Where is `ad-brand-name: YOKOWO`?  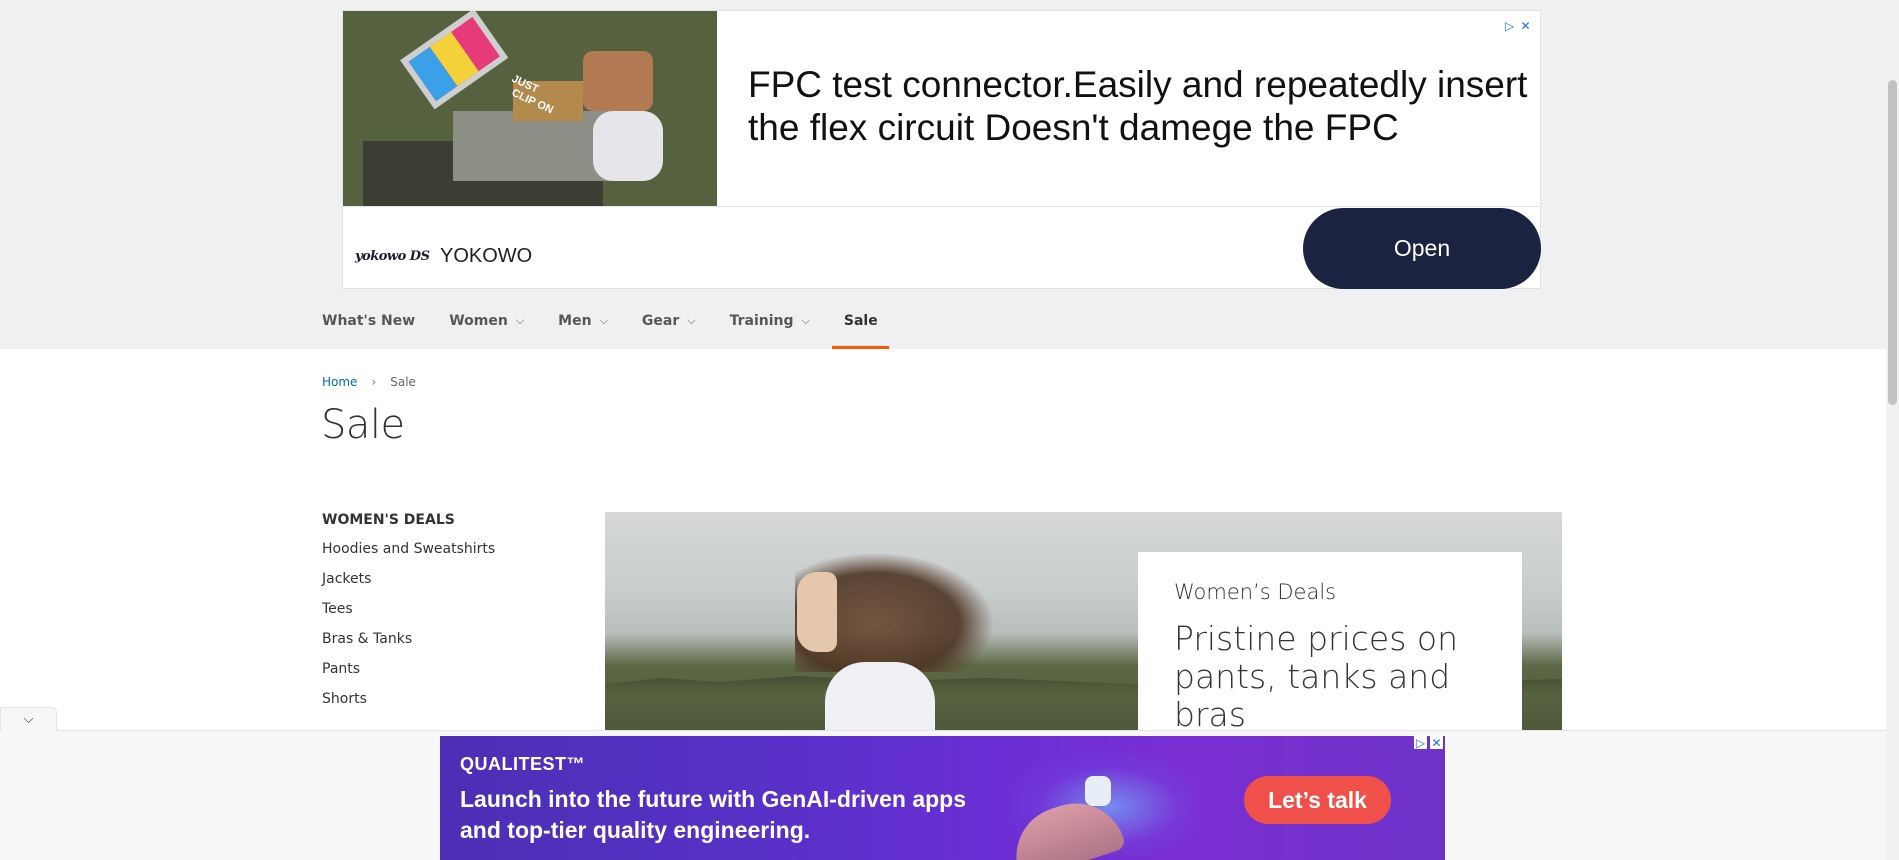 ad-brand-name: YOKOWO is located at coordinates (486, 256).